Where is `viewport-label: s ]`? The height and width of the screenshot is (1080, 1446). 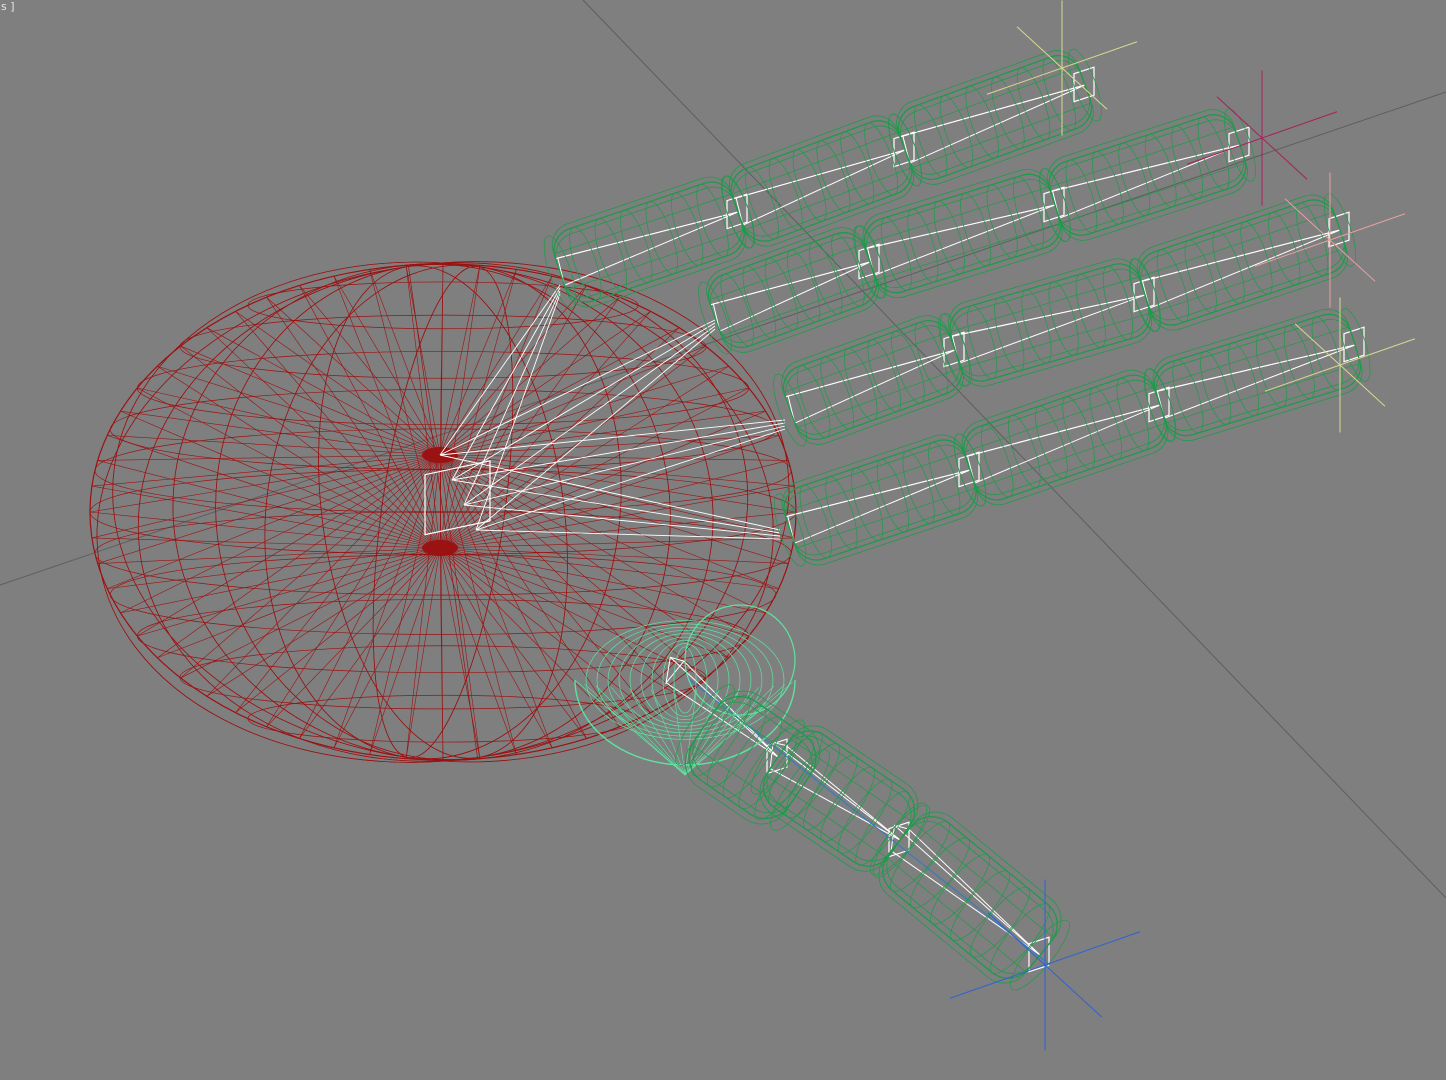 viewport-label: s ] is located at coordinates (8, 6).